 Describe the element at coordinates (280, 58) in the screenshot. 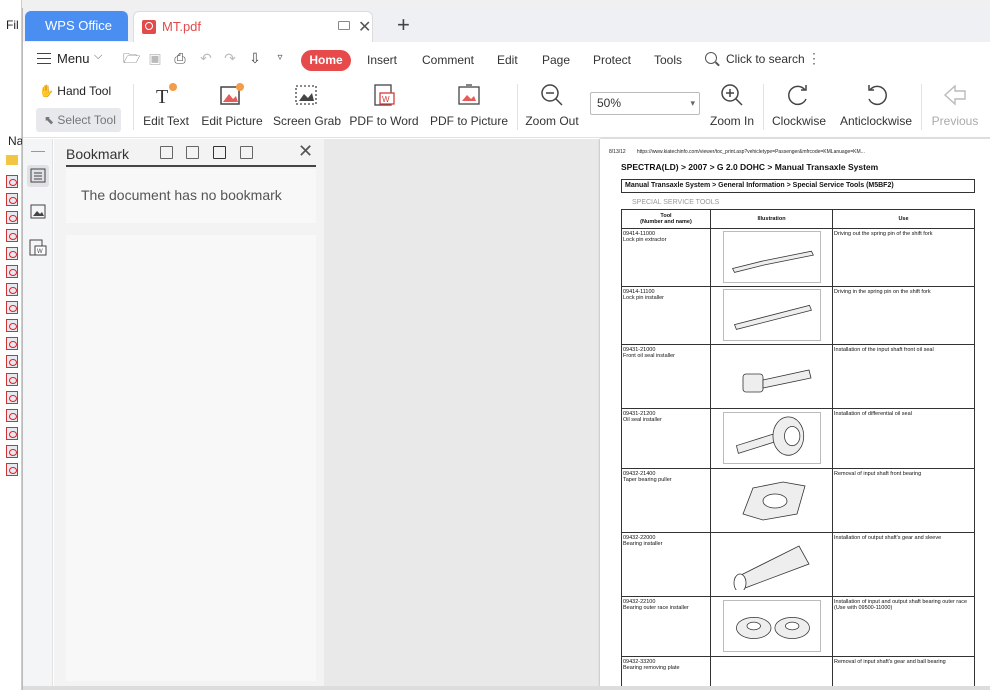

I see `customize-dropdown-icon: ▿` at that location.